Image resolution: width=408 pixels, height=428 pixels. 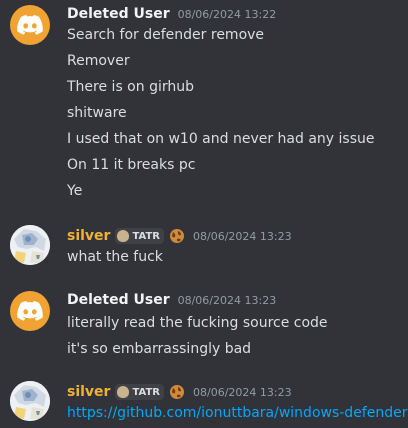 What do you see at coordinates (97, 113) in the screenshot?
I see `message-text: shitware` at bounding box center [97, 113].